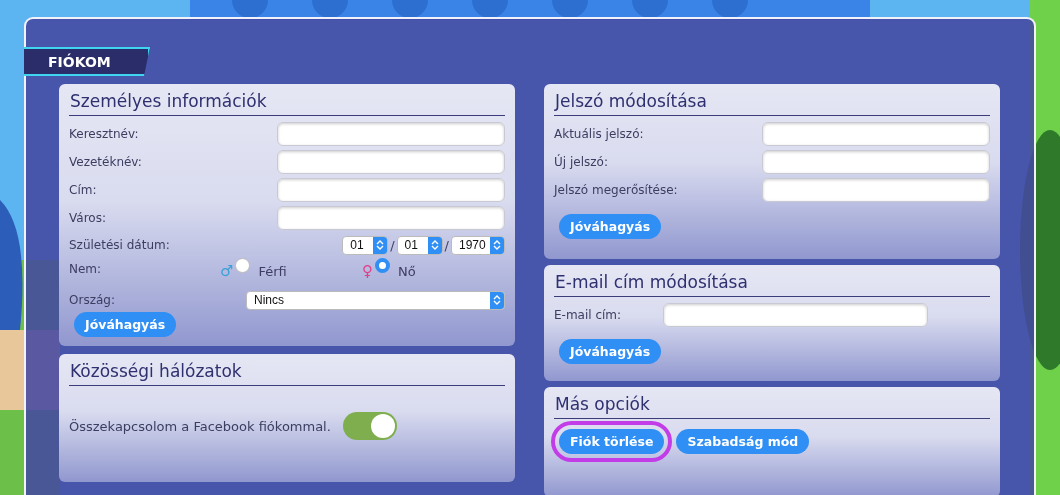 This screenshot has height=495, width=1060. I want to click on field-label: Város:, so click(88, 218).